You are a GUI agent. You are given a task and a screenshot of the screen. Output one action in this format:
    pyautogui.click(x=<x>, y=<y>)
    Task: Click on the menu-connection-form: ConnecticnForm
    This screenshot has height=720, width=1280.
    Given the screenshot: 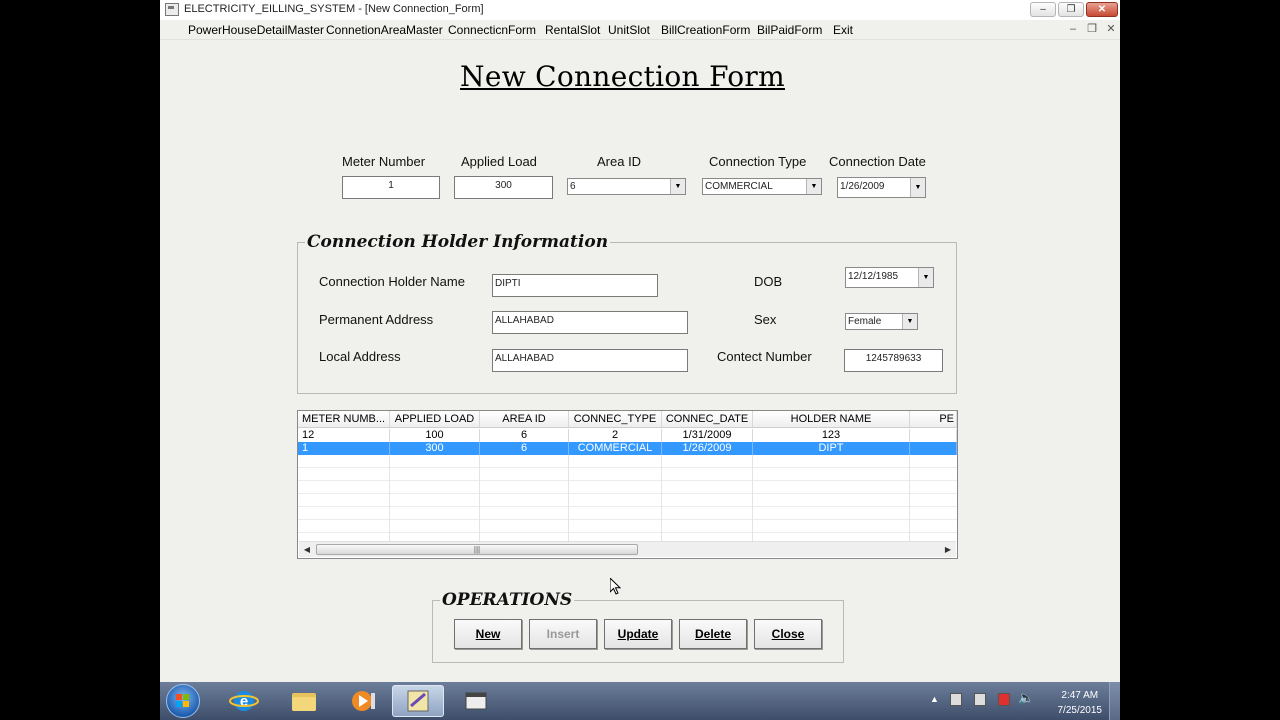 What is the action you would take?
    pyautogui.click(x=492, y=30)
    